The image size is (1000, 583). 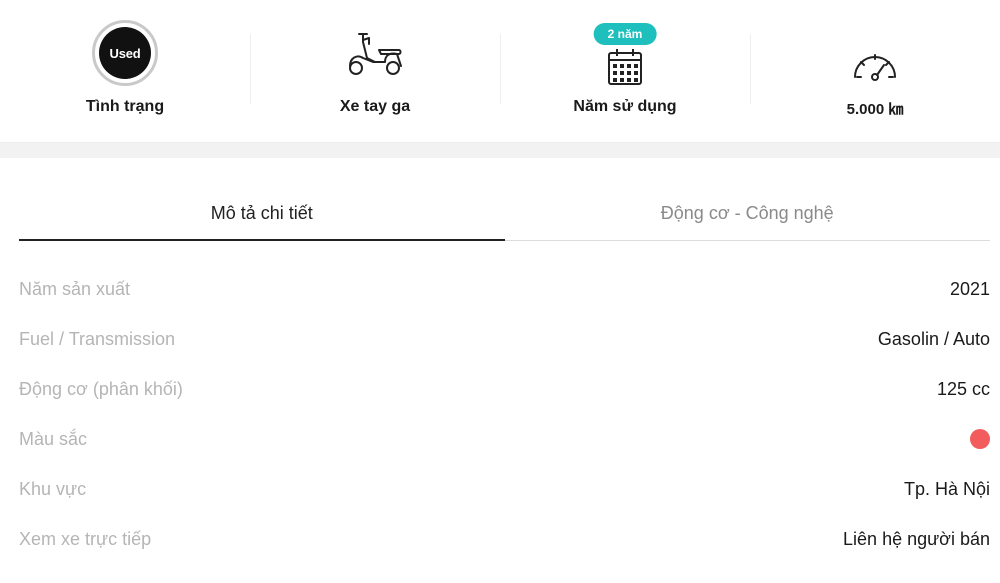 I want to click on tab-detailed-description: Mô tả chi tiết, so click(x=262, y=213).